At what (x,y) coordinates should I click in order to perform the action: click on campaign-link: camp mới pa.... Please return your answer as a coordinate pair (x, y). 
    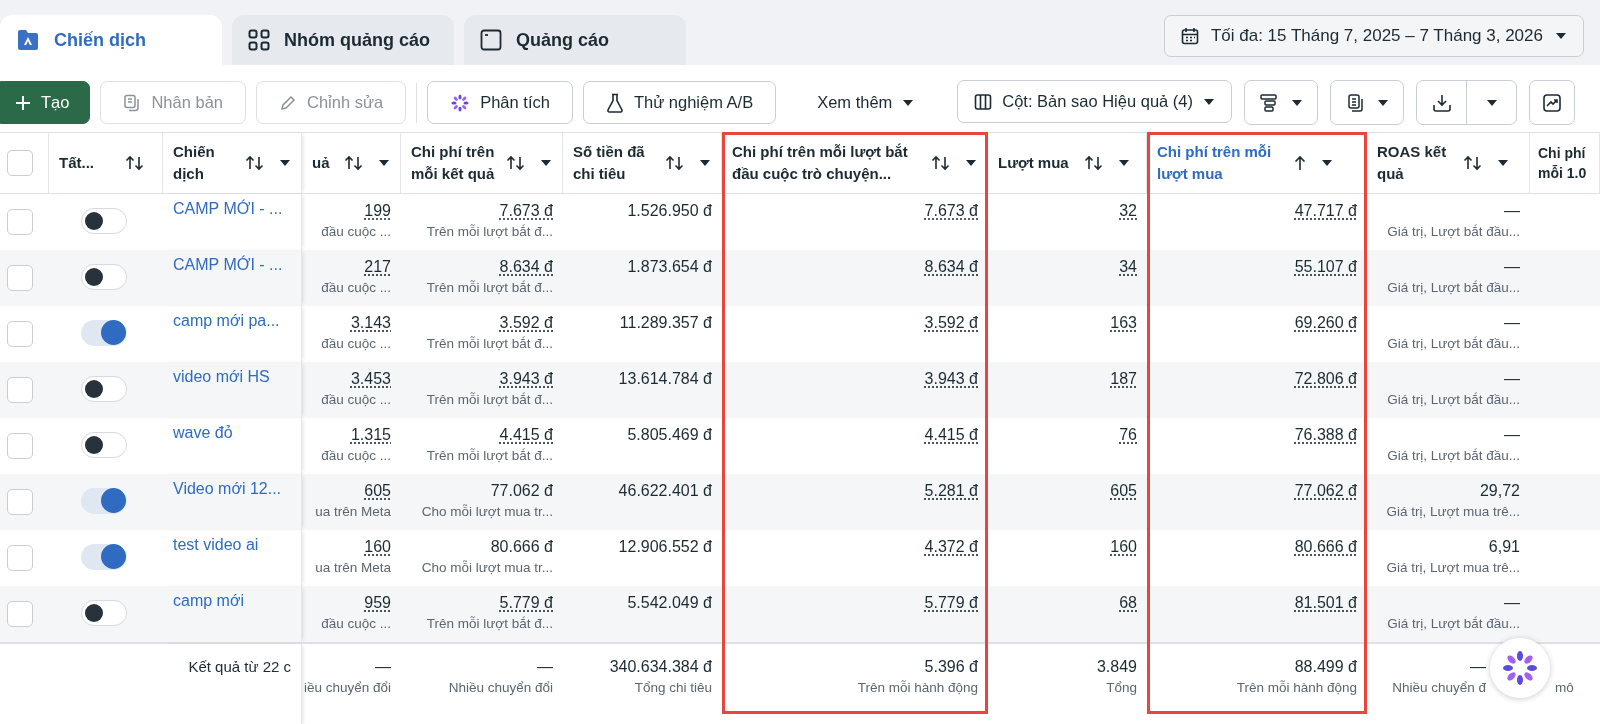
    Looking at the image, I should click on (226, 320).